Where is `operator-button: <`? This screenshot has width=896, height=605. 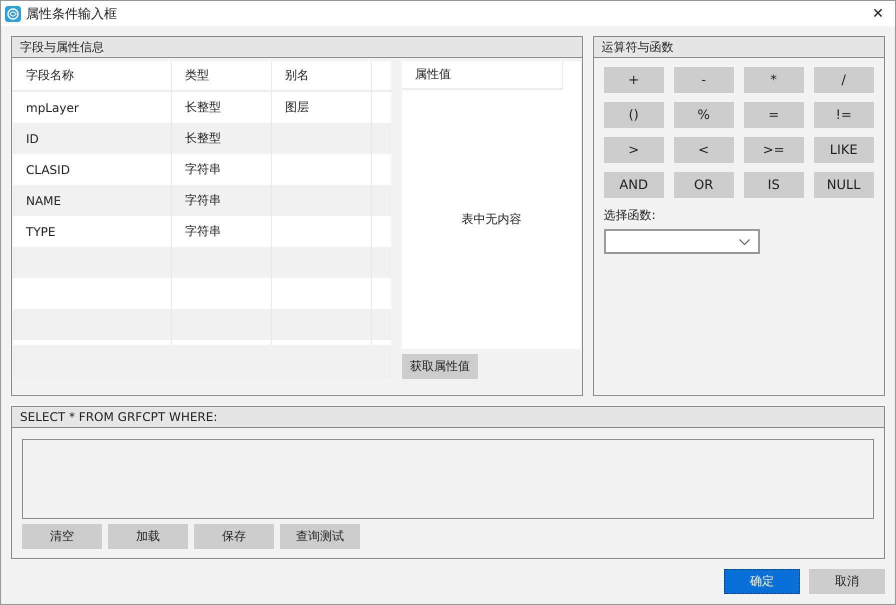
operator-button: < is located at coordinates (704, 150).